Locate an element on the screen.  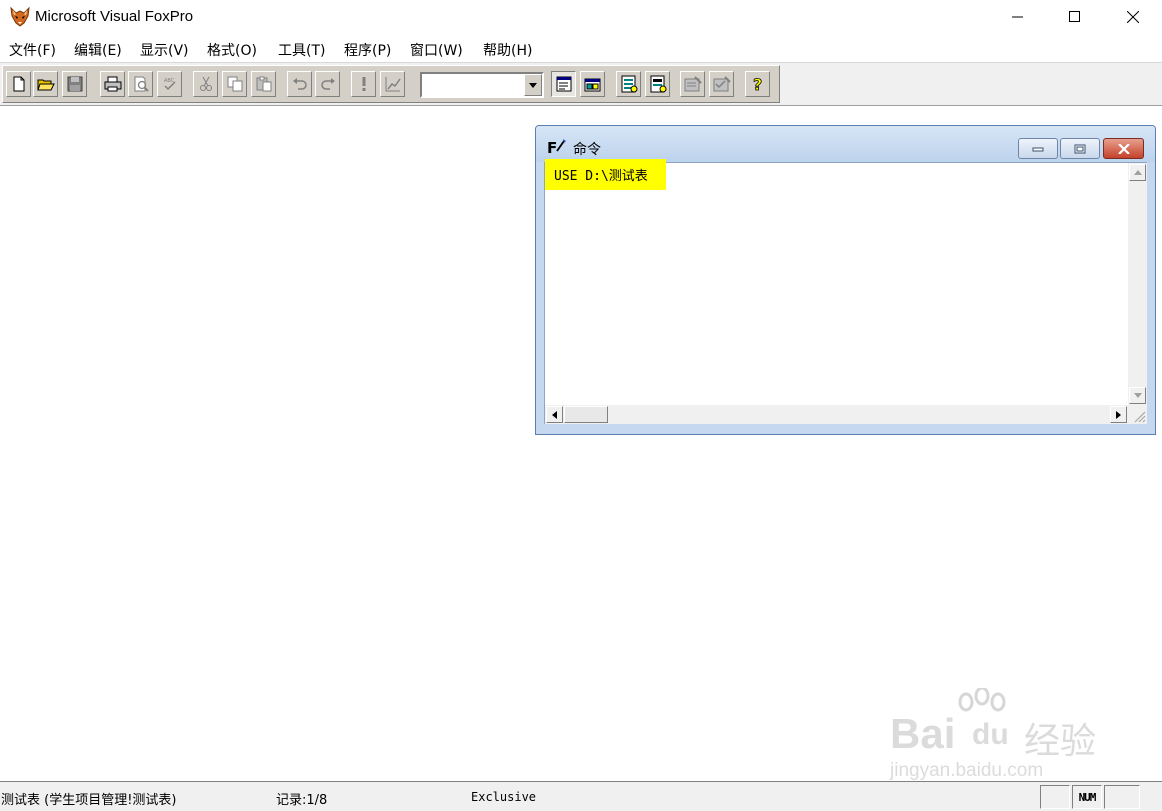
scroll-down-button is located at coordinates (1137, 395).